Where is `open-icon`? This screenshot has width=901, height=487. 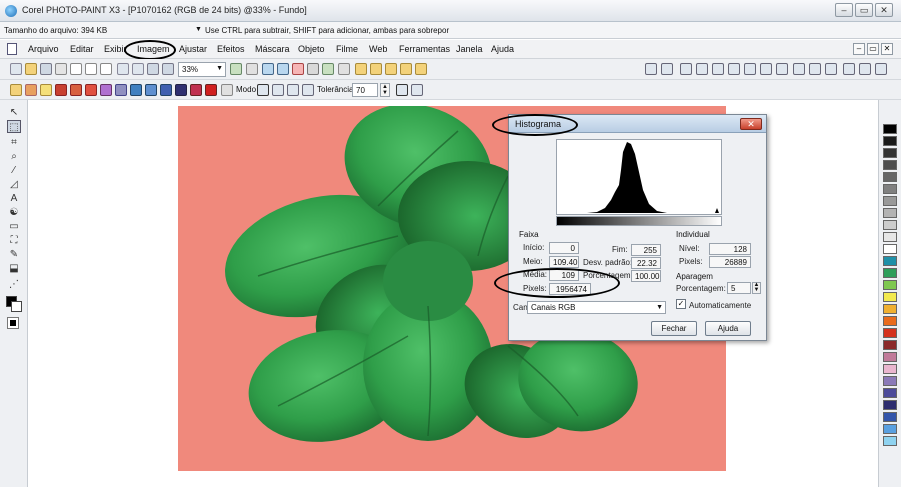
open-icon is located at coordinates (31, 69).